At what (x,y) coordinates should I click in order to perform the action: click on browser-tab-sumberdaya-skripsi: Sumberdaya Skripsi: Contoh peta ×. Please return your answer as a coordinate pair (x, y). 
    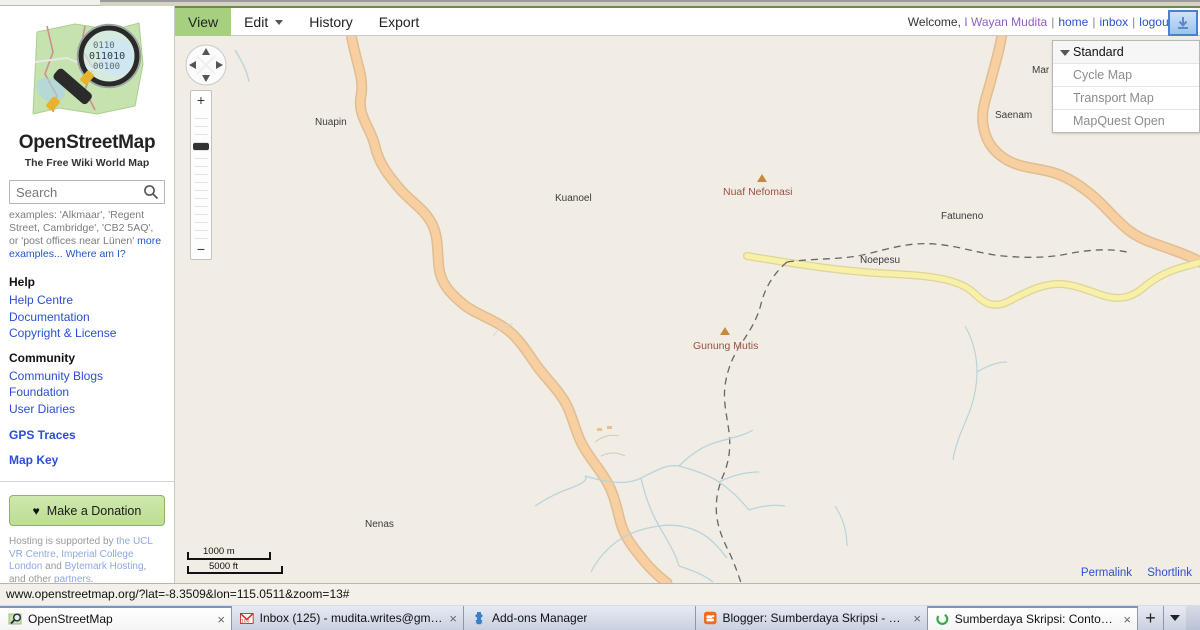
    Looking at the image, I should click on (1033, 618).